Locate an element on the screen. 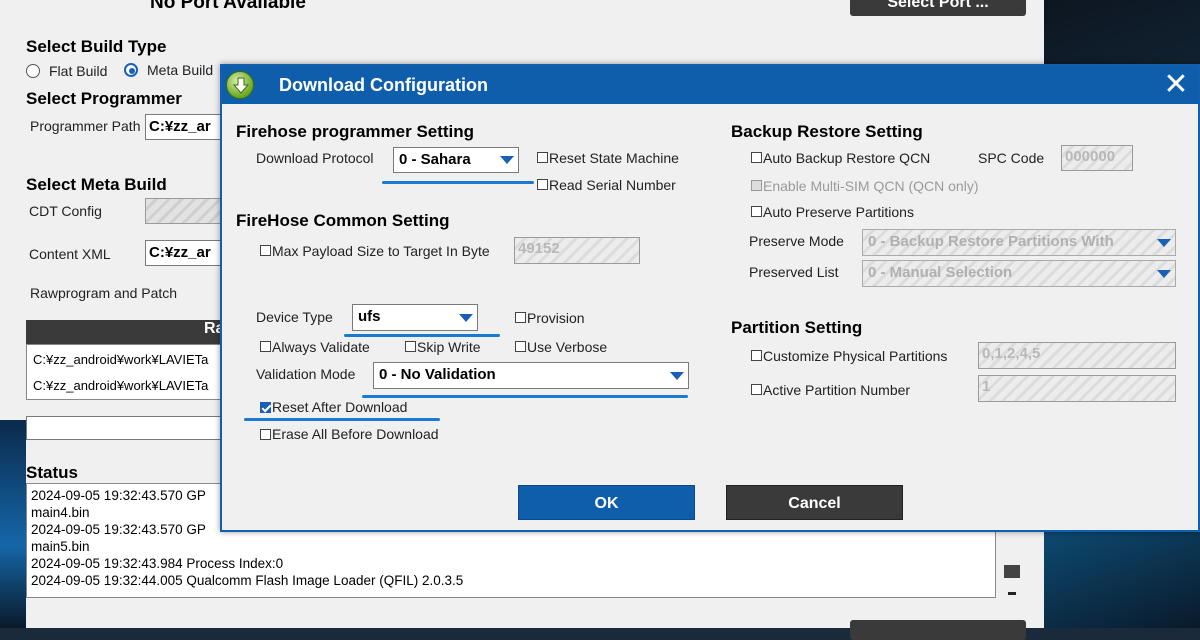 This screenshot has height=640, width=1200. programmer-heading: Select Programmer is located at coordinates (104, 98).